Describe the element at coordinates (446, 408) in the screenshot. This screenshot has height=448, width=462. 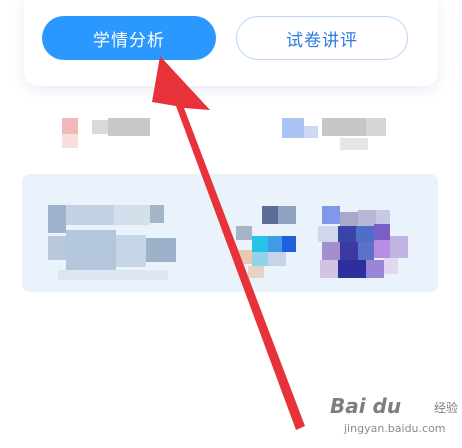
I see `watermark-subtitle: 经验` at that location.